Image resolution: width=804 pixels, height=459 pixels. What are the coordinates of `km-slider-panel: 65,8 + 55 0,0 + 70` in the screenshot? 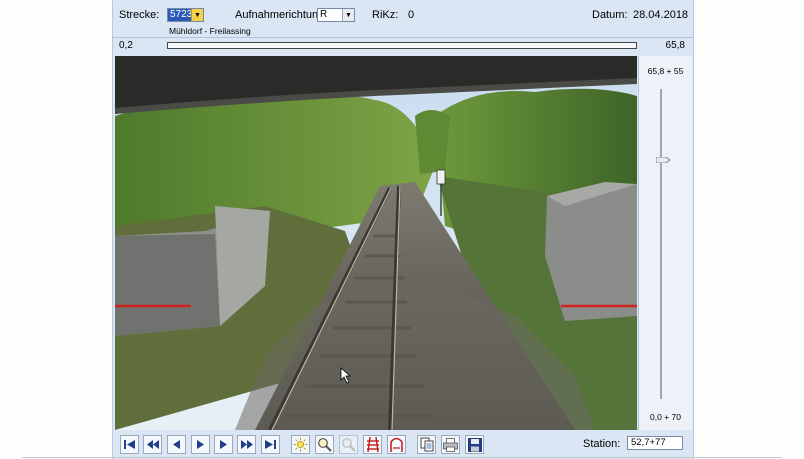 It's located at (665, 243).